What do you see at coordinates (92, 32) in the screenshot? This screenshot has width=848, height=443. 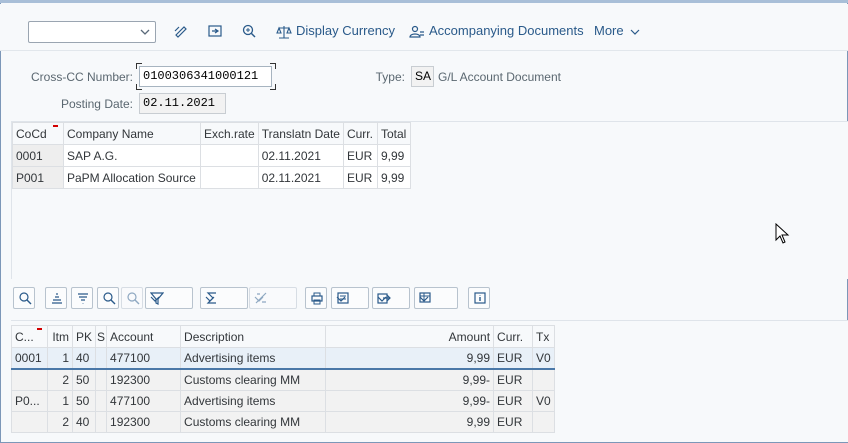 I see `command-field` at bounding box center [92, 32].